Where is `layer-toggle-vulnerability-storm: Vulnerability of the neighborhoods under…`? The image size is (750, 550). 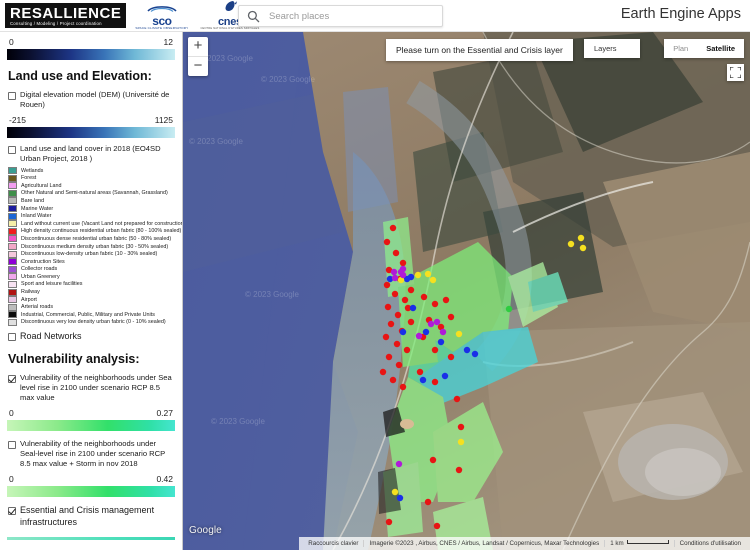
layer-toggle-vulnerability-storm: Vulnerability of the neighborhoods under… is located at coordinates (91, 454).